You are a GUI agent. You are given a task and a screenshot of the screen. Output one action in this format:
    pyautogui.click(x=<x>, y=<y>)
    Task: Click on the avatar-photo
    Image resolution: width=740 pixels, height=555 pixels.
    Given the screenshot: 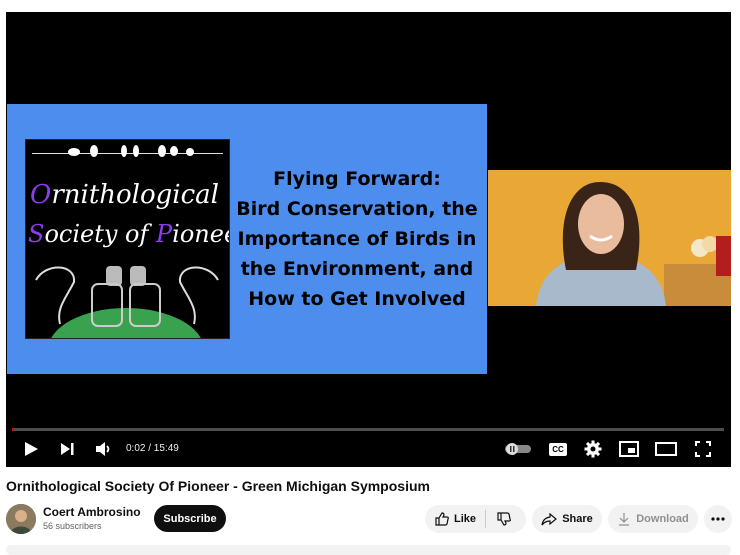 What is the action you would take?
    pyautogui.click(x=21, y=519)
    